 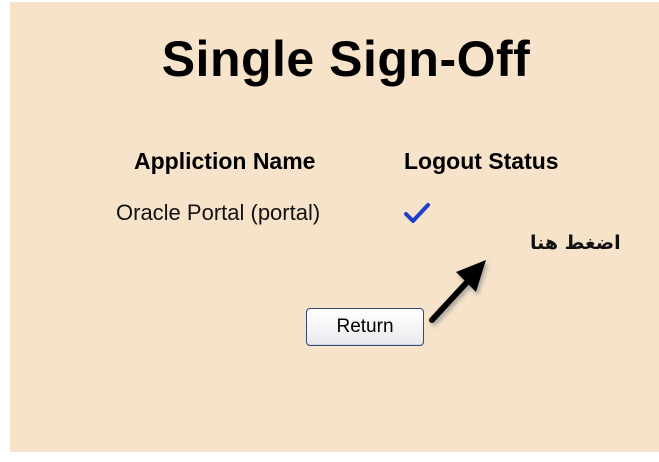 What do you see at coordinates (417, 213) in the screenshot?
I see `checkmark-icon` at bounding box center [417, 213].